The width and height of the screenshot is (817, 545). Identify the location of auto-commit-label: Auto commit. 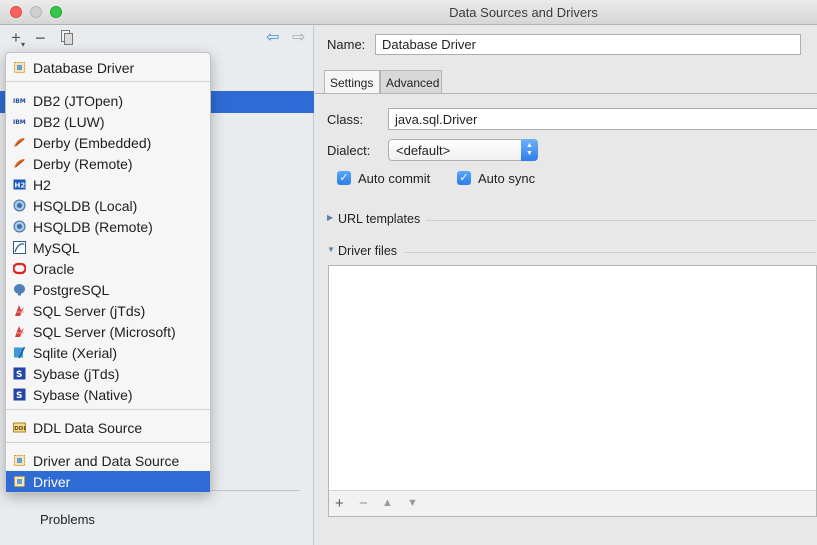
(394, 178).